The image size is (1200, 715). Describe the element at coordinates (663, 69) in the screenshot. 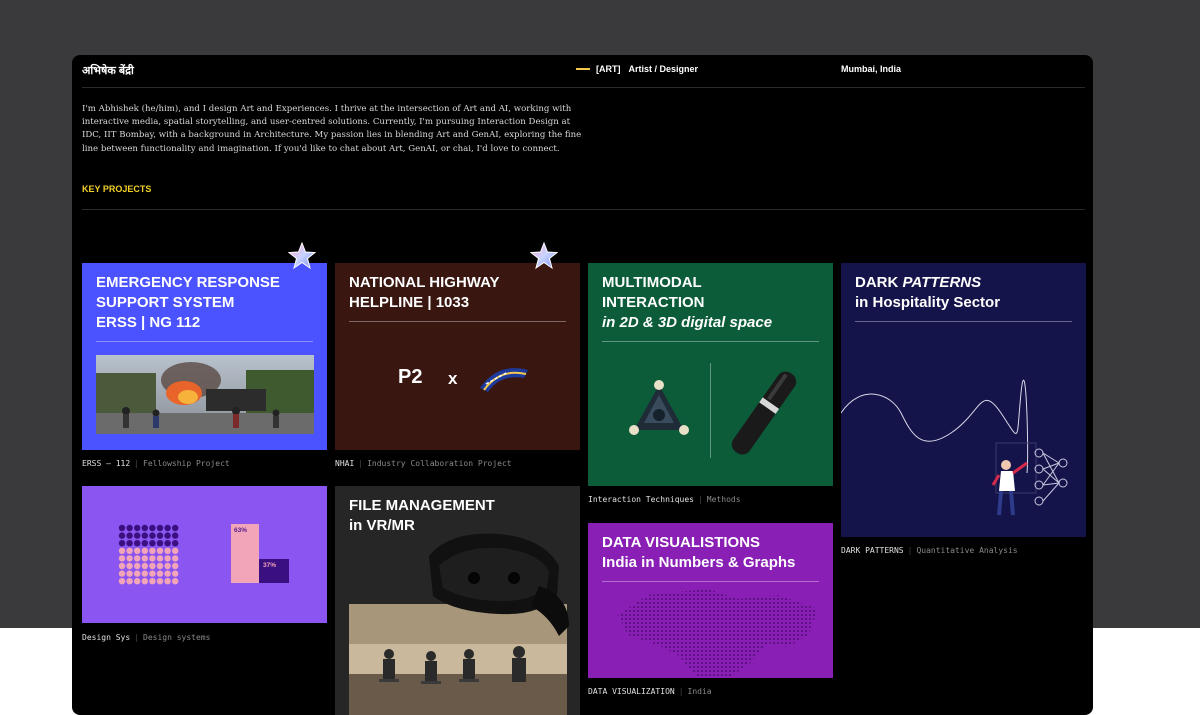

I see `role-tag-label: Artist / Designer` at that location.